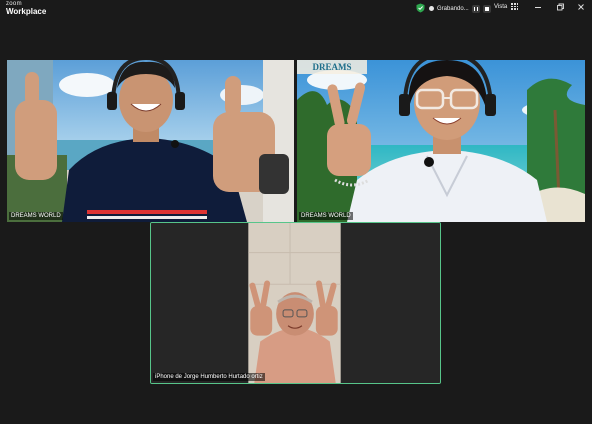  I want to click on pause-recording-button, so click(475, 8).